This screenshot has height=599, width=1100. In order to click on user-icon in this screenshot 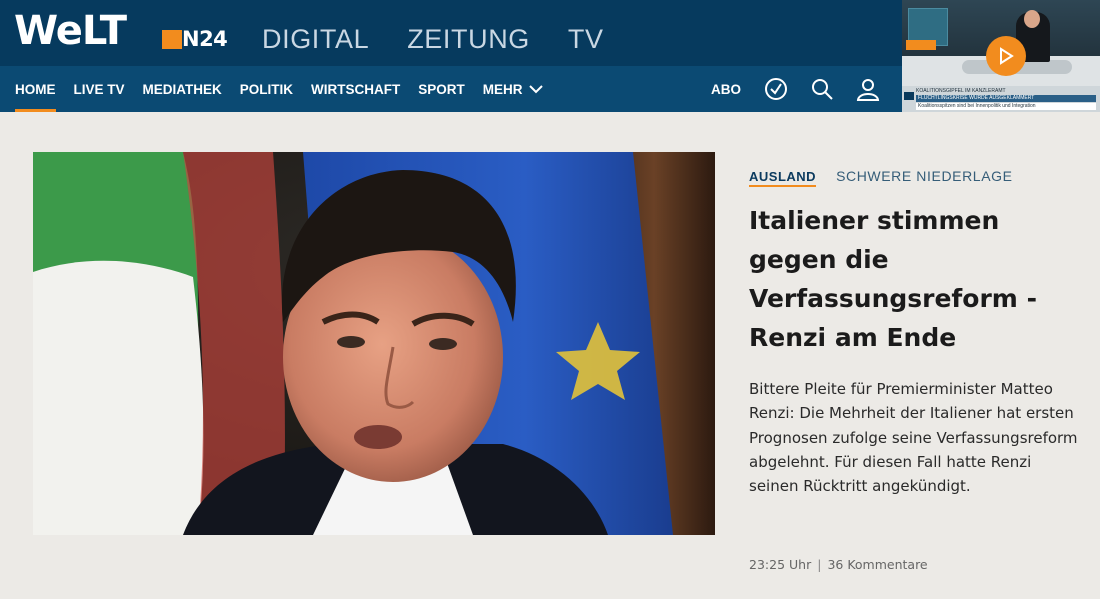, I will do `click(868, 89)`.